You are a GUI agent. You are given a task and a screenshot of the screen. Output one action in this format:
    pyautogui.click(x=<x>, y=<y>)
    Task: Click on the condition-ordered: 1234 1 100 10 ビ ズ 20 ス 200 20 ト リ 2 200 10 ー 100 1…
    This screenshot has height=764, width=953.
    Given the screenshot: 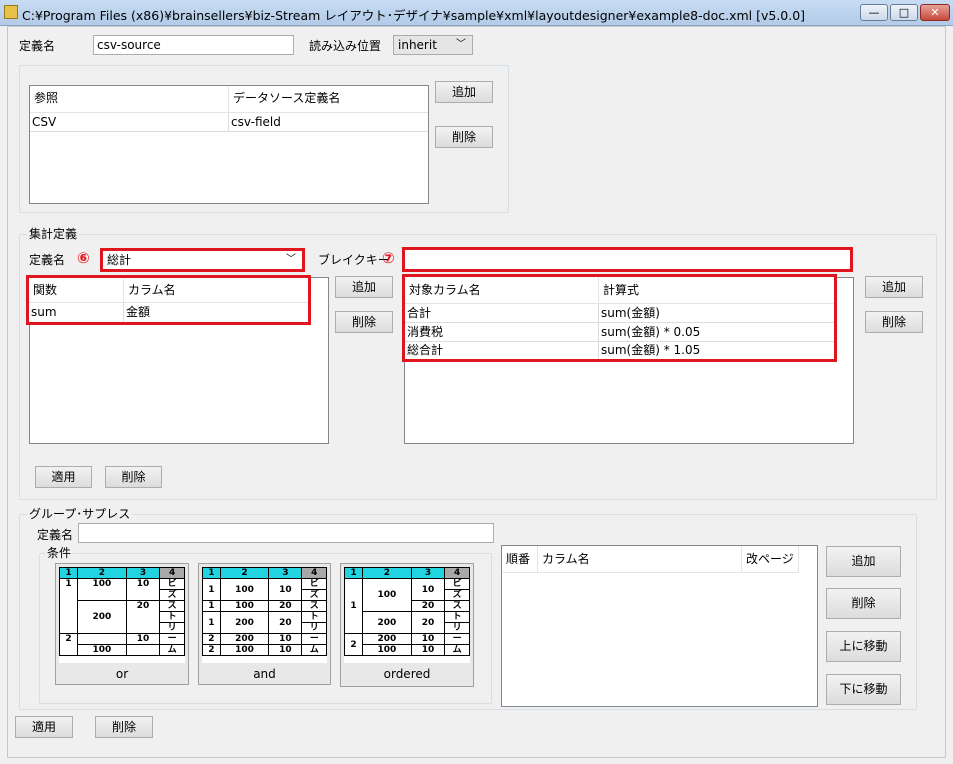 What is the action you would take?
    pyautogui.click(x=407, y=625)
    